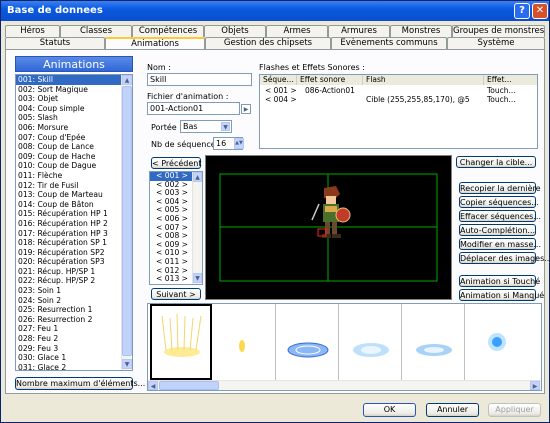 The image size is (550, 423). Describe the element at coordinates (69, 157) in the screenshot. I see `animation-list-item: 009: Coup de Hache` at that location.